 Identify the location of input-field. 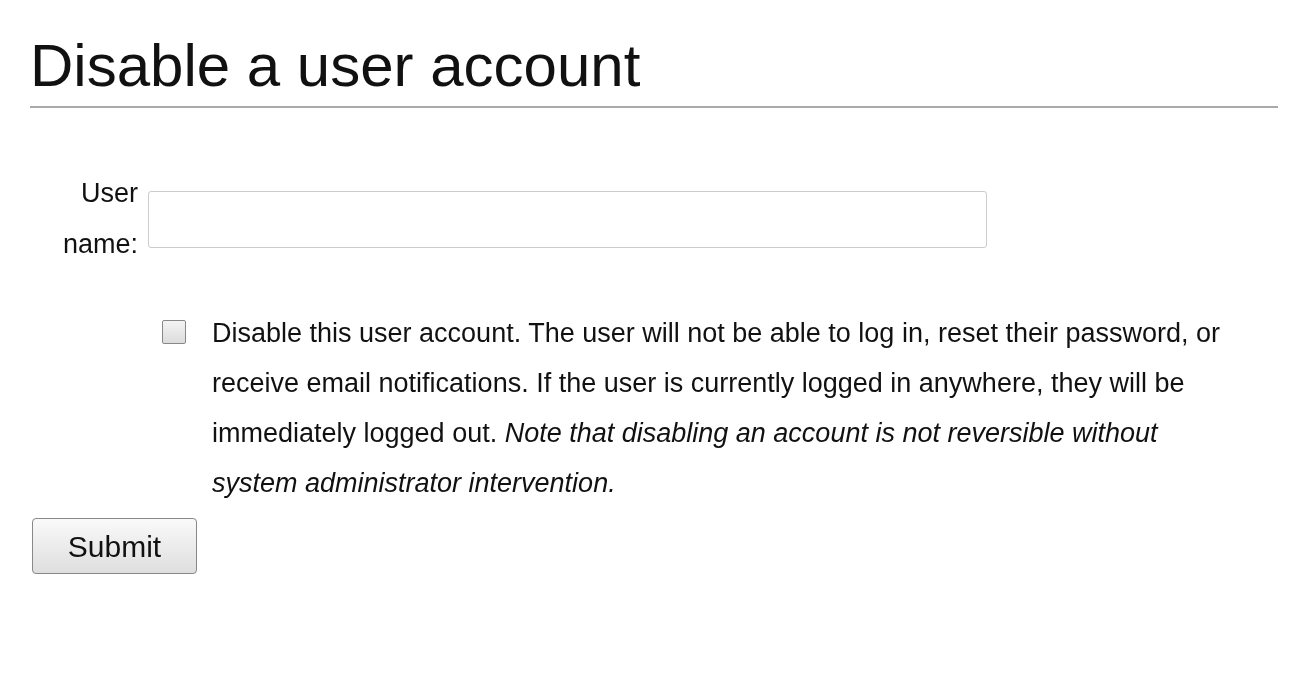
(567, 219).